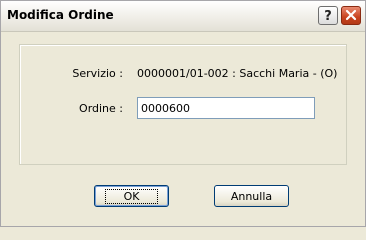 This screenshot has width=366, height=240. I want to click on ordine-label: Ordine :, so click(101, 108).